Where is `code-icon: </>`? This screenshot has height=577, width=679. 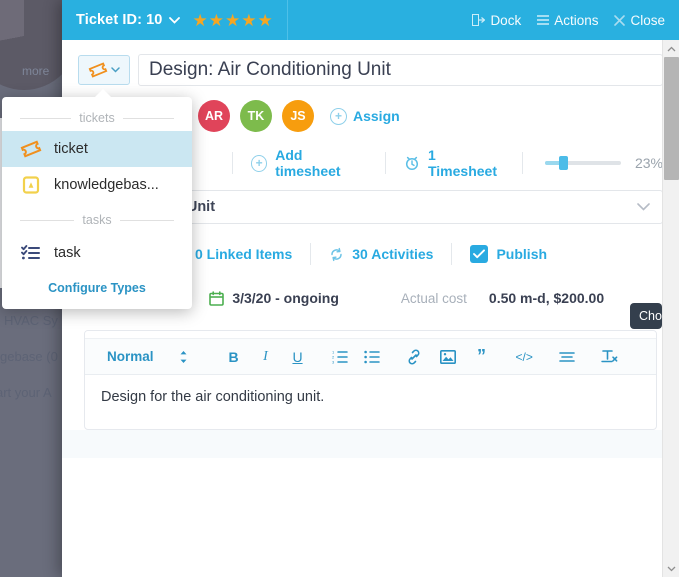 code-icon: </> is located at coordinates (524, 357).